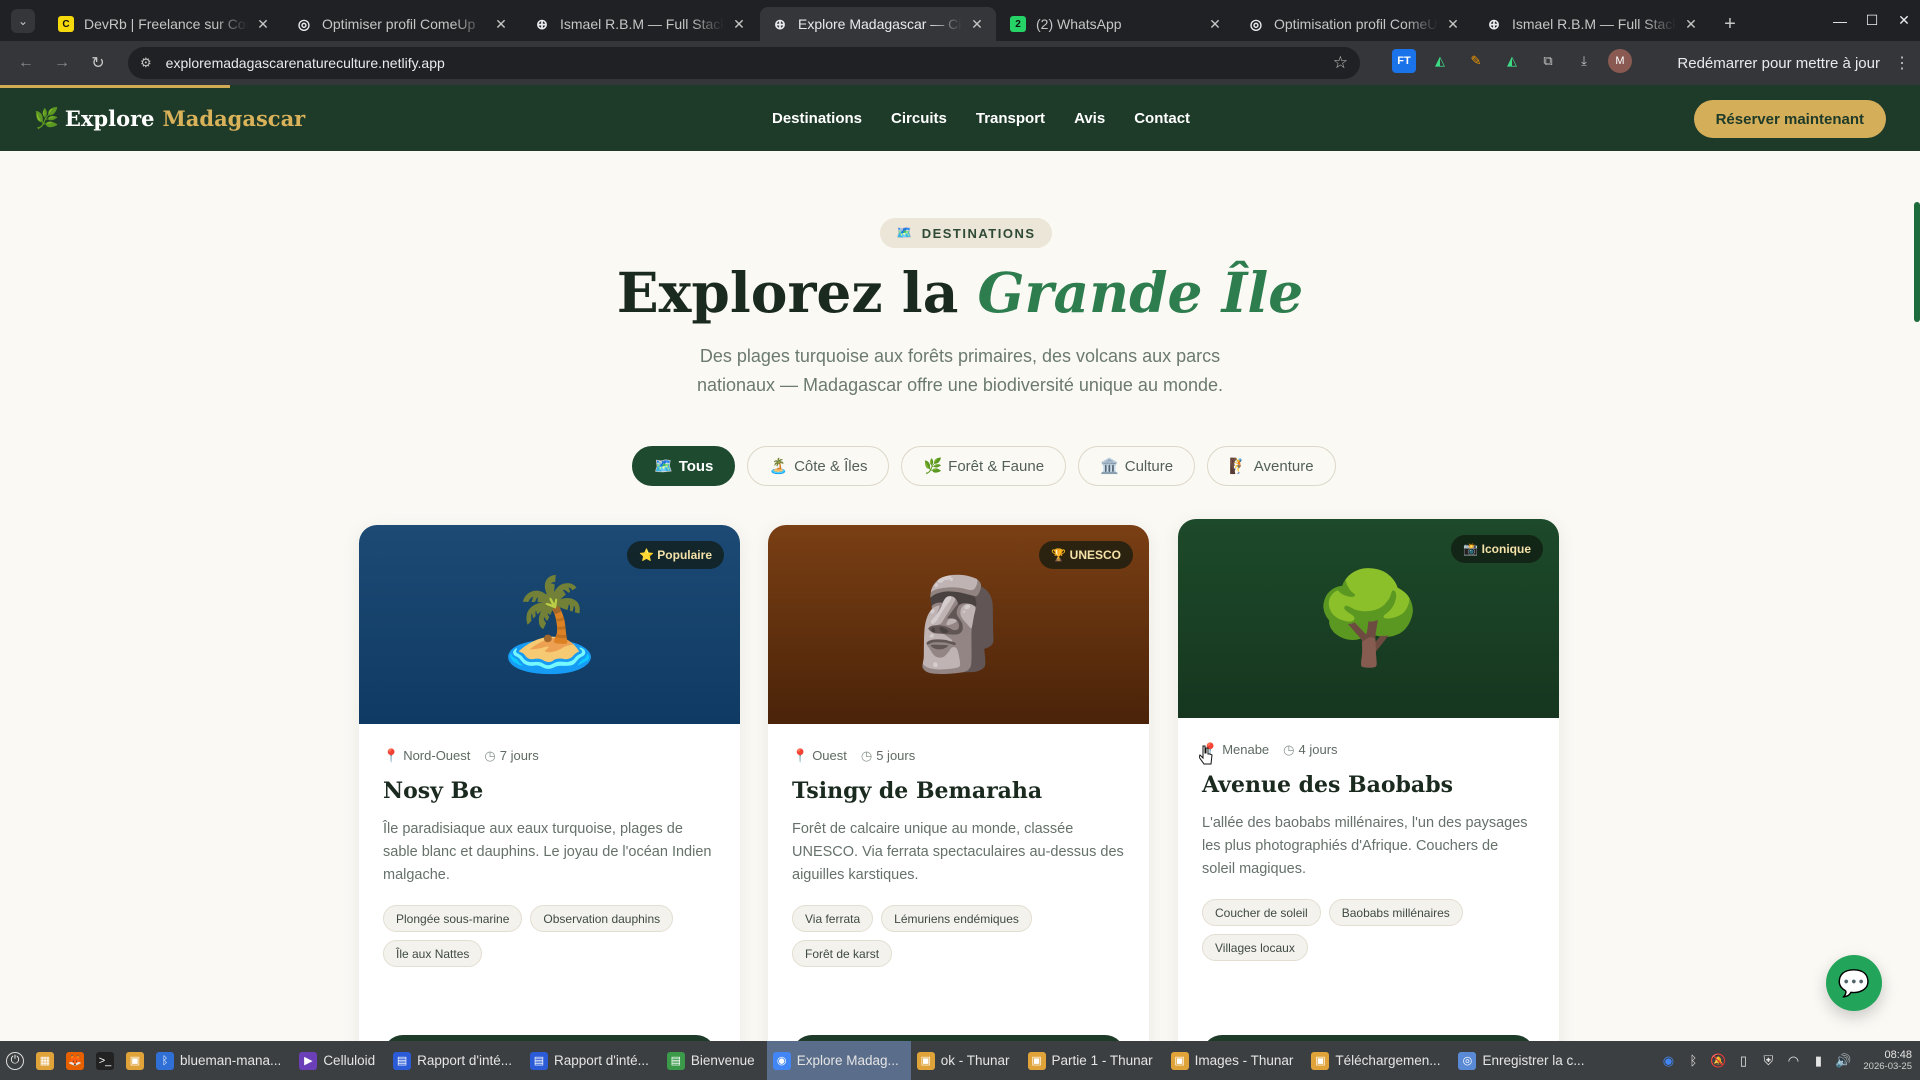 This screenshot has width=1920, height=1080. What do you see at coordinates (549, 791) in the screenshot?
I see `card-title: Nosy Be` at bounding box center [549, 791].